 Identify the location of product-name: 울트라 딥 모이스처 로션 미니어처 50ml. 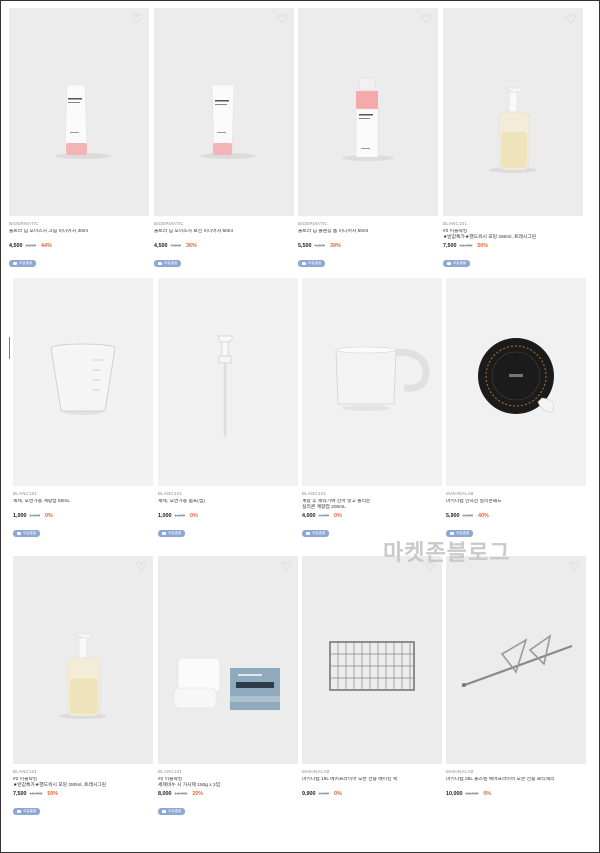
(224, 235).